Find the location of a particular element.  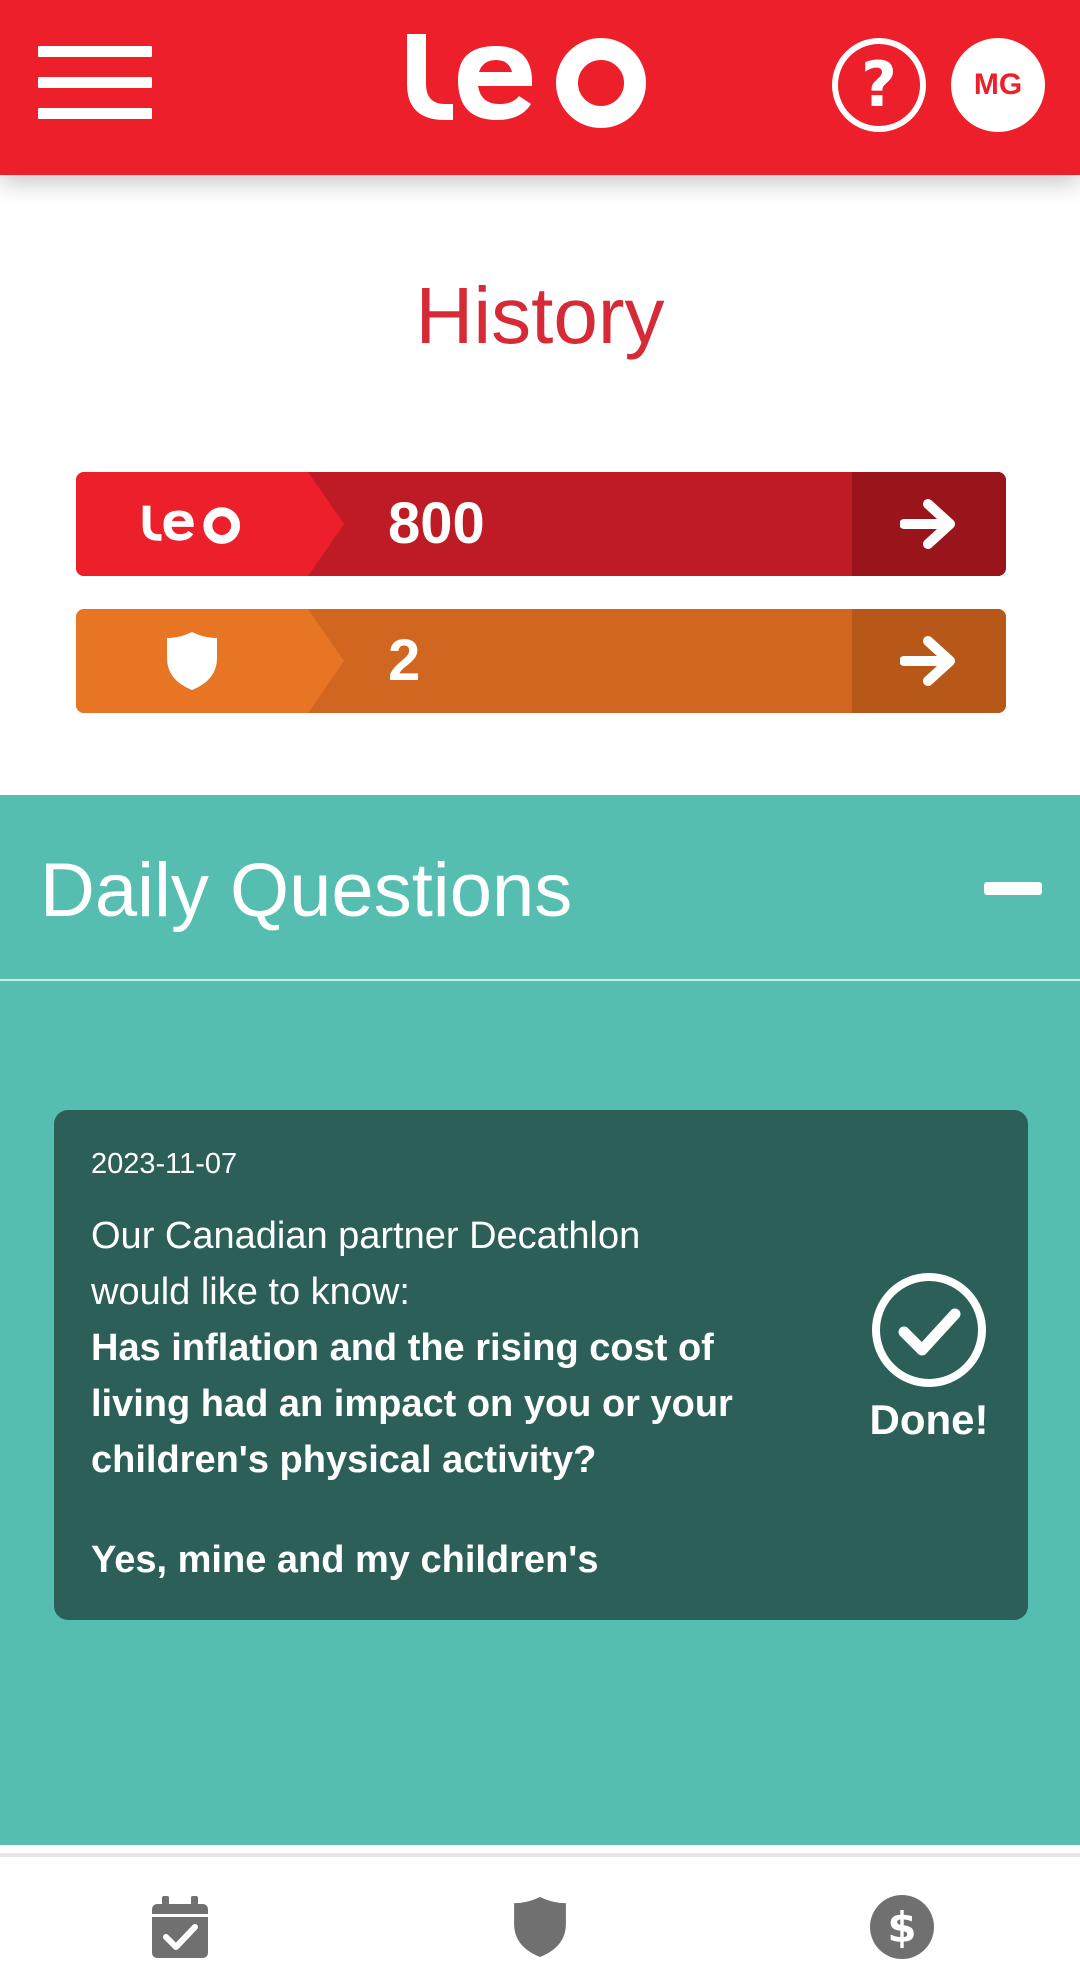

shield-badge is located at coordinates (210, 661).